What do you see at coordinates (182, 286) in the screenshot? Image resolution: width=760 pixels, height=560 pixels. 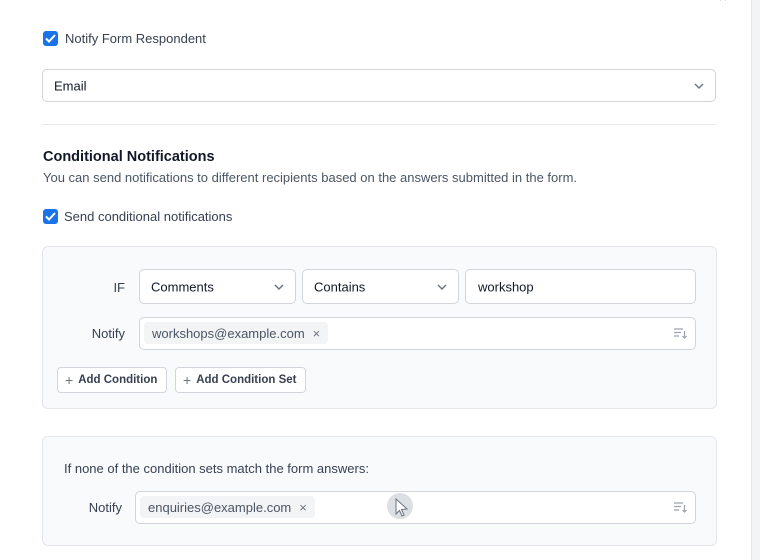 I see `condition-field-value: Comments` at bounding box center [182, 286].